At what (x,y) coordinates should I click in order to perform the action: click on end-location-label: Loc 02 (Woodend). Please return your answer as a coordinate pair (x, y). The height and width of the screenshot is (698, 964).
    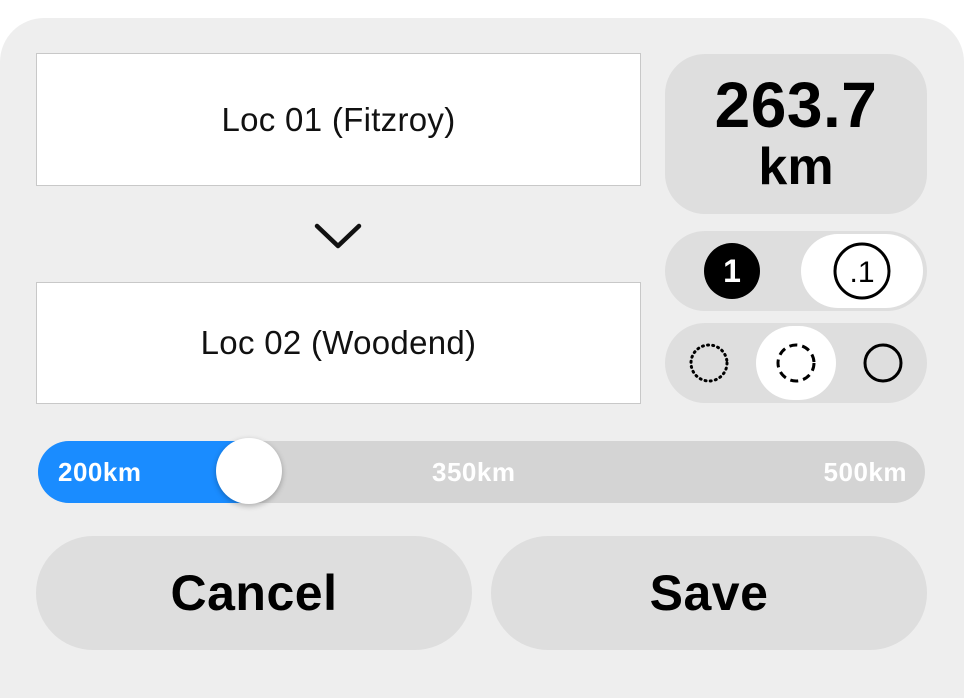
    Looking at the image, I should click on (338, 342).